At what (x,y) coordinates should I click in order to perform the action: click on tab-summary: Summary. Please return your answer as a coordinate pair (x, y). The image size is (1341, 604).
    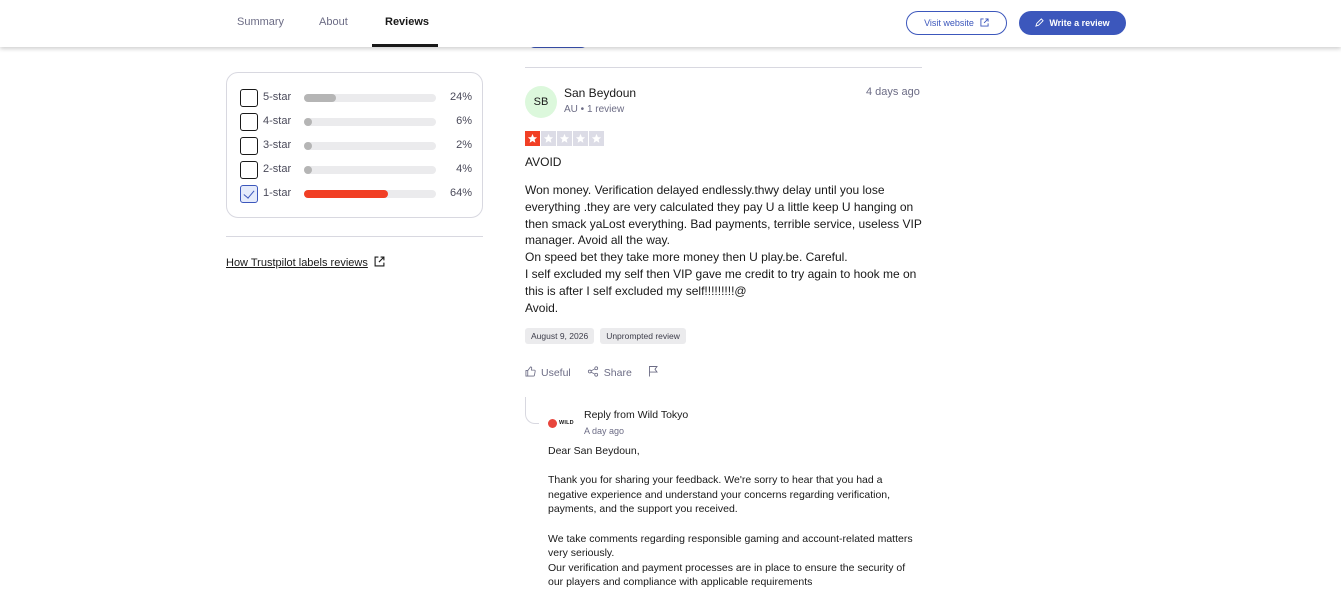
    Looking at the image, I should click on (260, 22).